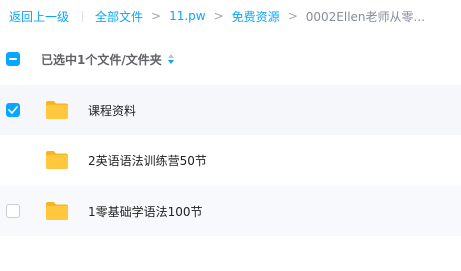 The image size is (461, 271). What do you see at coordinates (112, 110) in the screenshot?
I see `file-name: 课程资料` at bounding box center [112, 110].